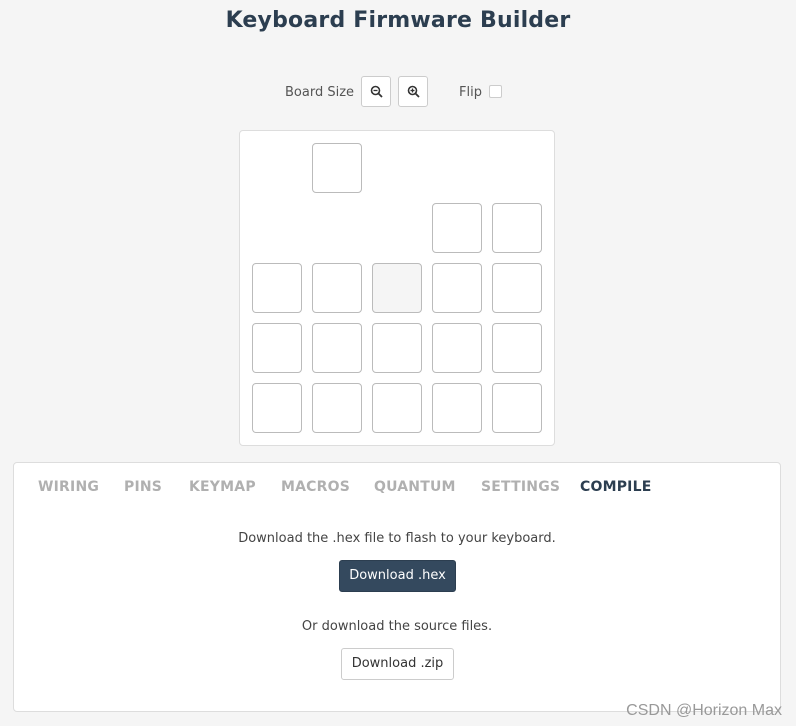 This screenshot has height=726, width=796. Describe the element at coordinates (520, 487) in the screenshot. I see `tab-settings: SETTINGS` at that location.